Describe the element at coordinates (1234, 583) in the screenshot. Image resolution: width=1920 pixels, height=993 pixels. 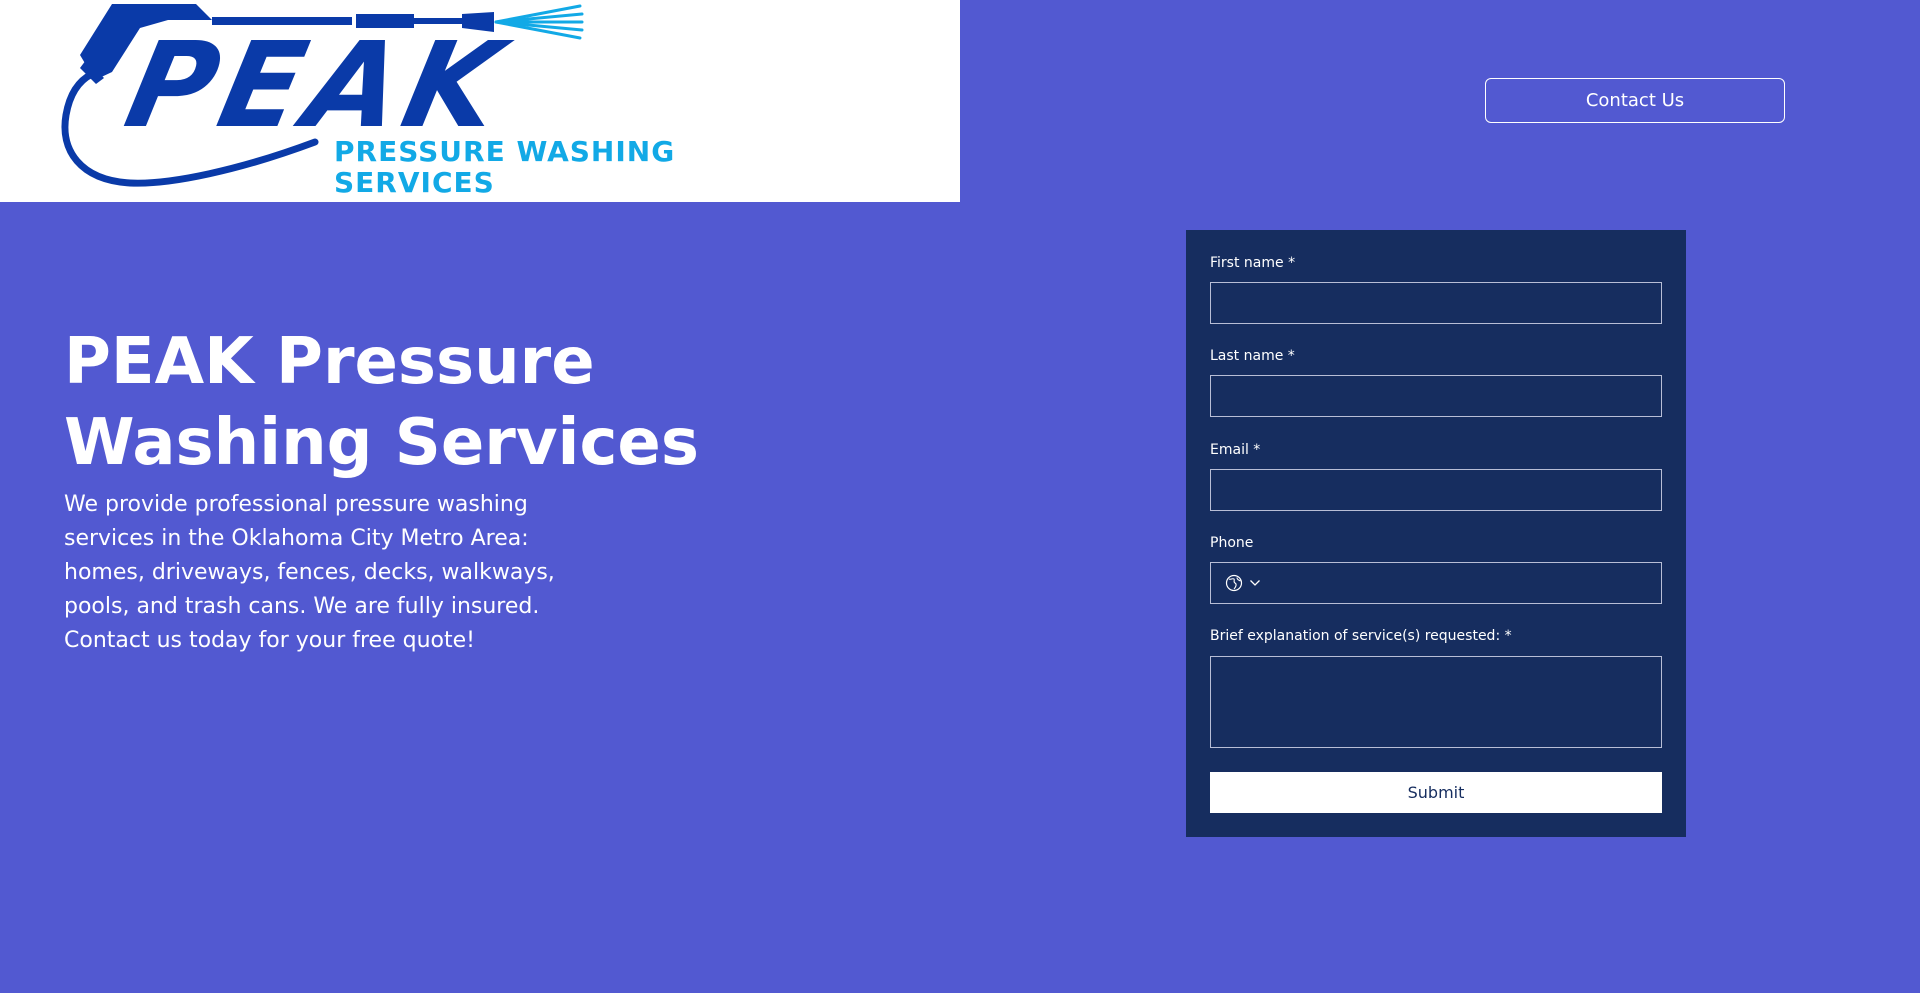
I see `globe-icon` at that location.